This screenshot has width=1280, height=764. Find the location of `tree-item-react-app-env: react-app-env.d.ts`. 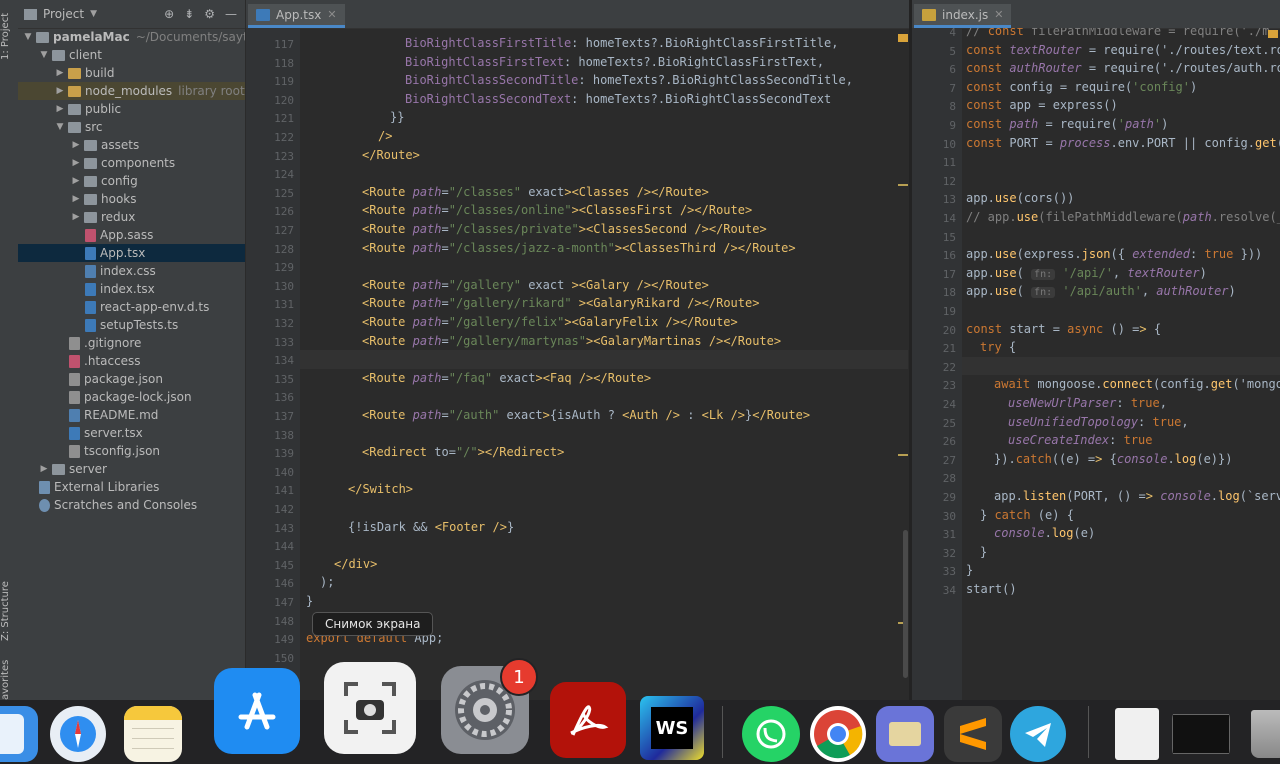

tree-item-react-app-env: react-app-env.d.ts is located at coordinates (131, 307).